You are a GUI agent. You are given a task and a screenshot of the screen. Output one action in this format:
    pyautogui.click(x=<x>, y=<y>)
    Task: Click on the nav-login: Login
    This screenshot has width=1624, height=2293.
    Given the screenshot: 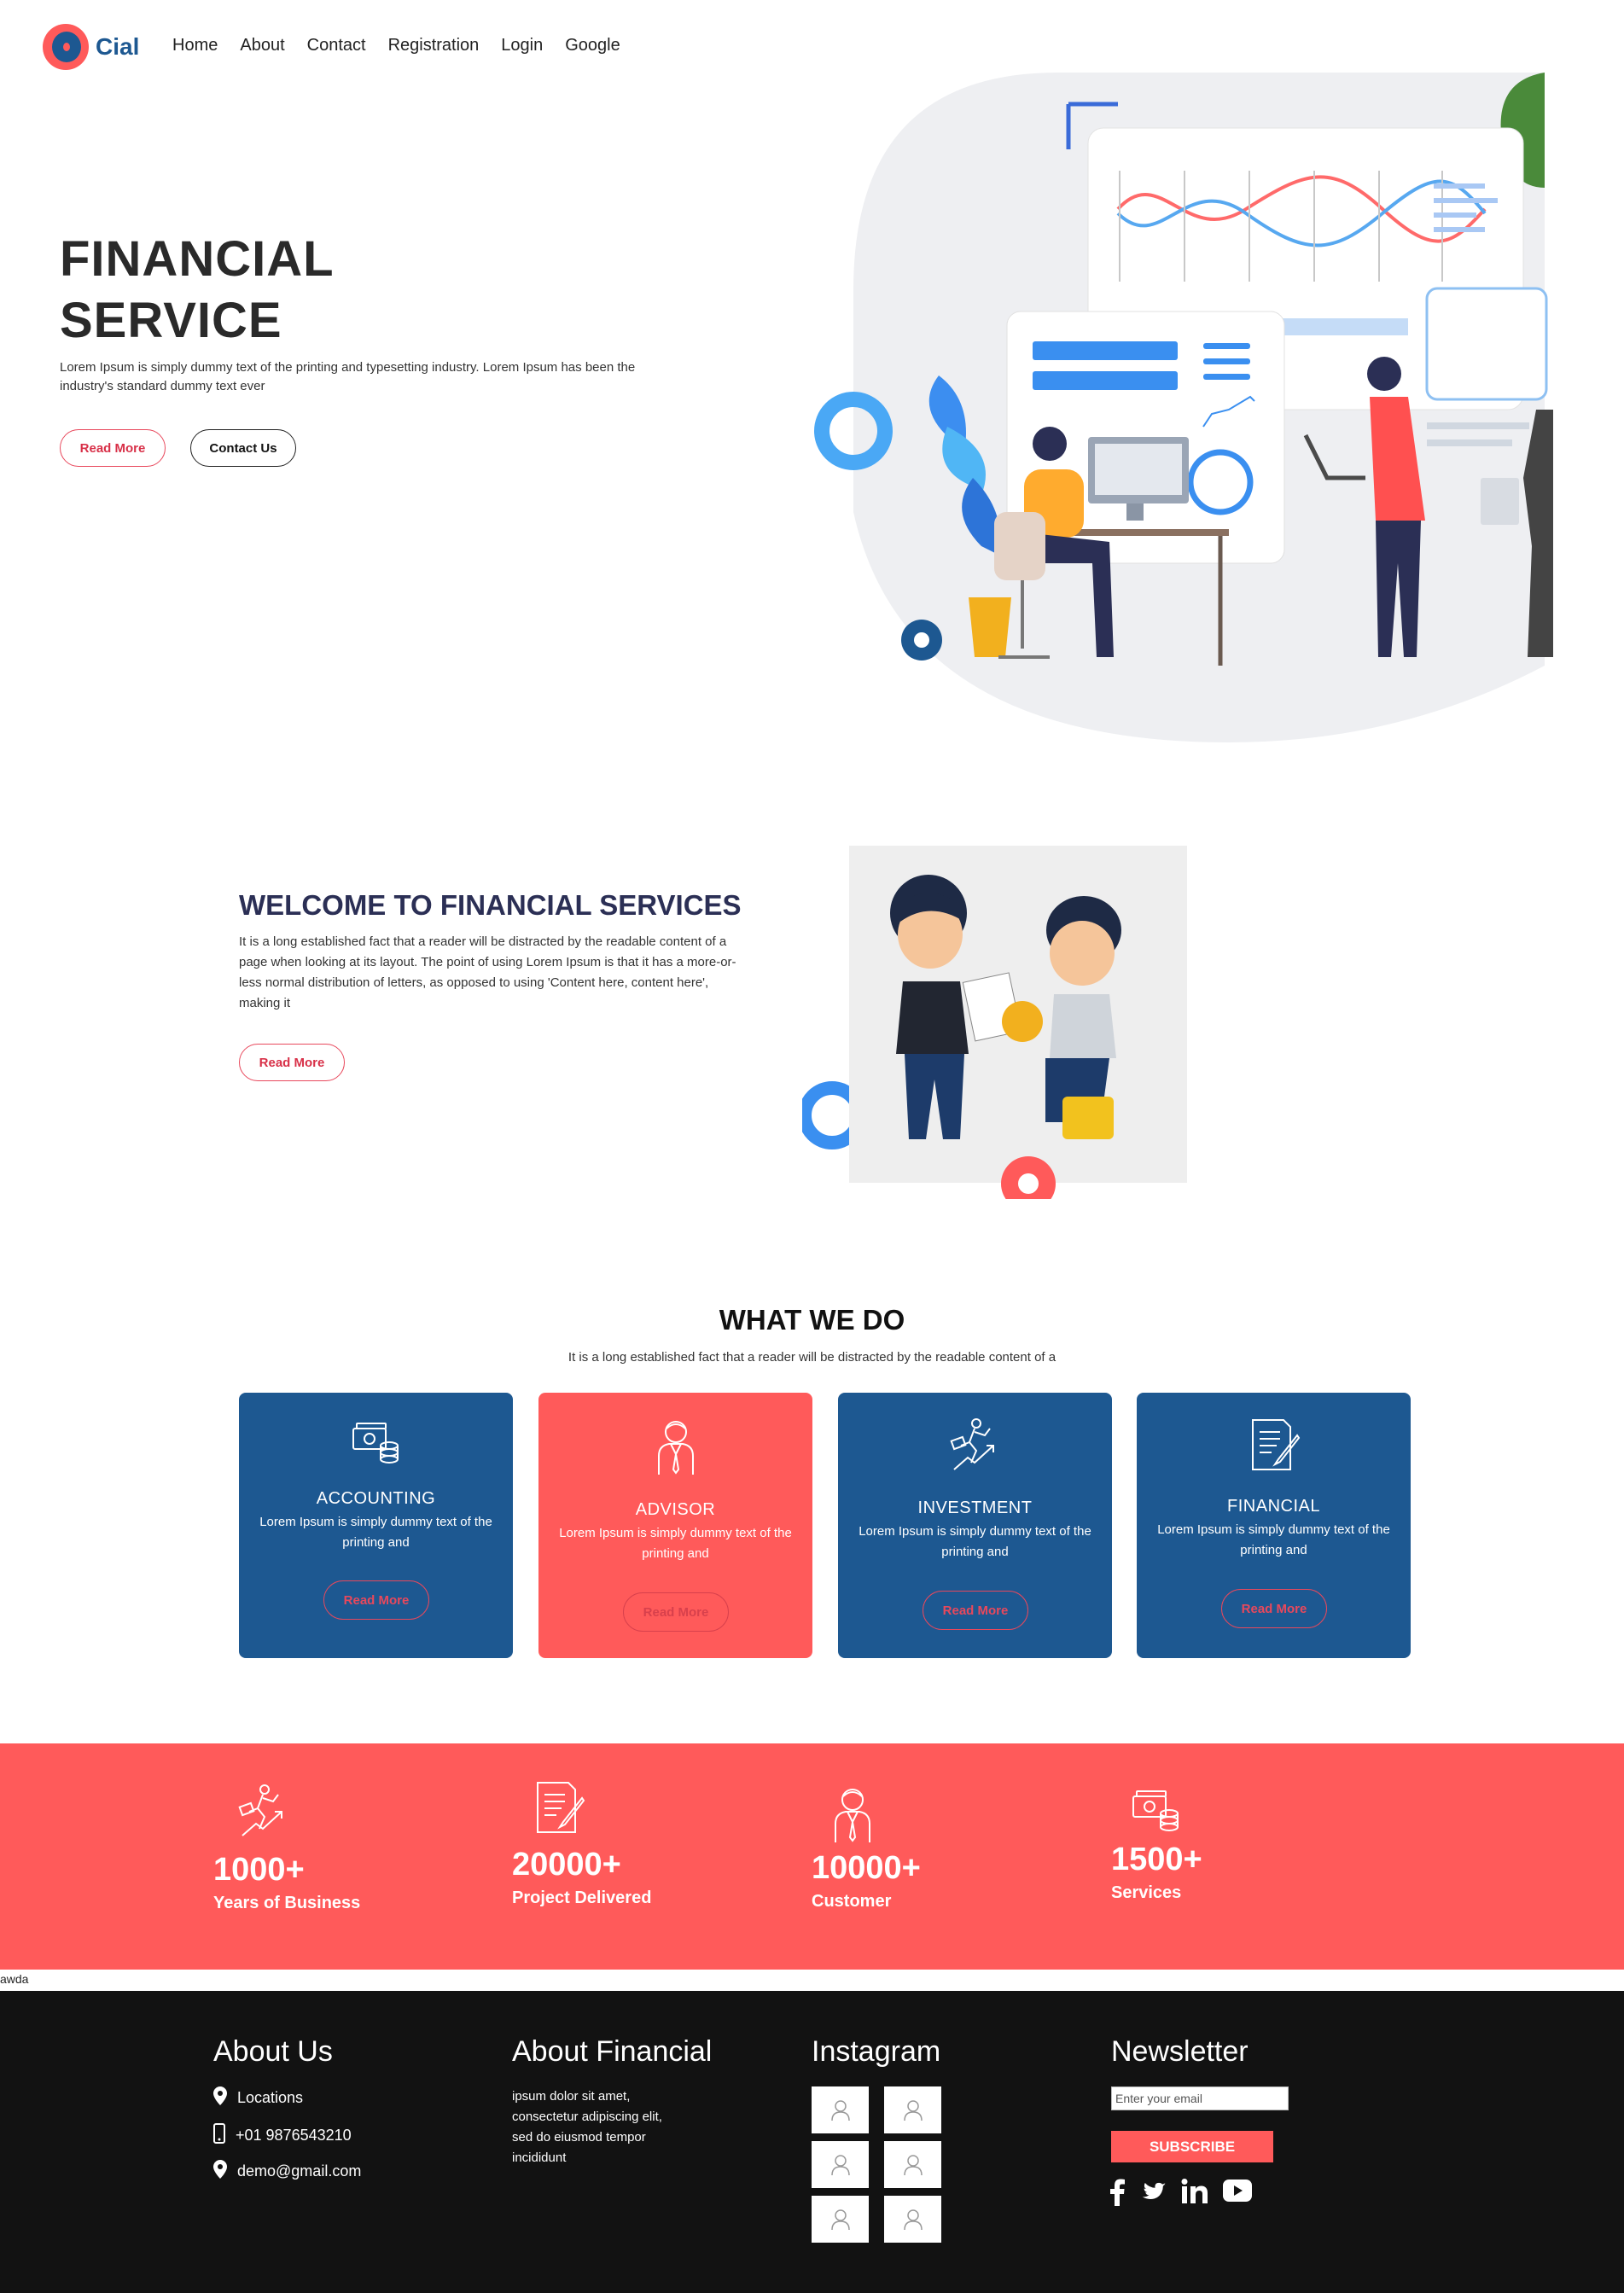 What is the action you would take?
    pyautogui.click(x=522, y=45)
    